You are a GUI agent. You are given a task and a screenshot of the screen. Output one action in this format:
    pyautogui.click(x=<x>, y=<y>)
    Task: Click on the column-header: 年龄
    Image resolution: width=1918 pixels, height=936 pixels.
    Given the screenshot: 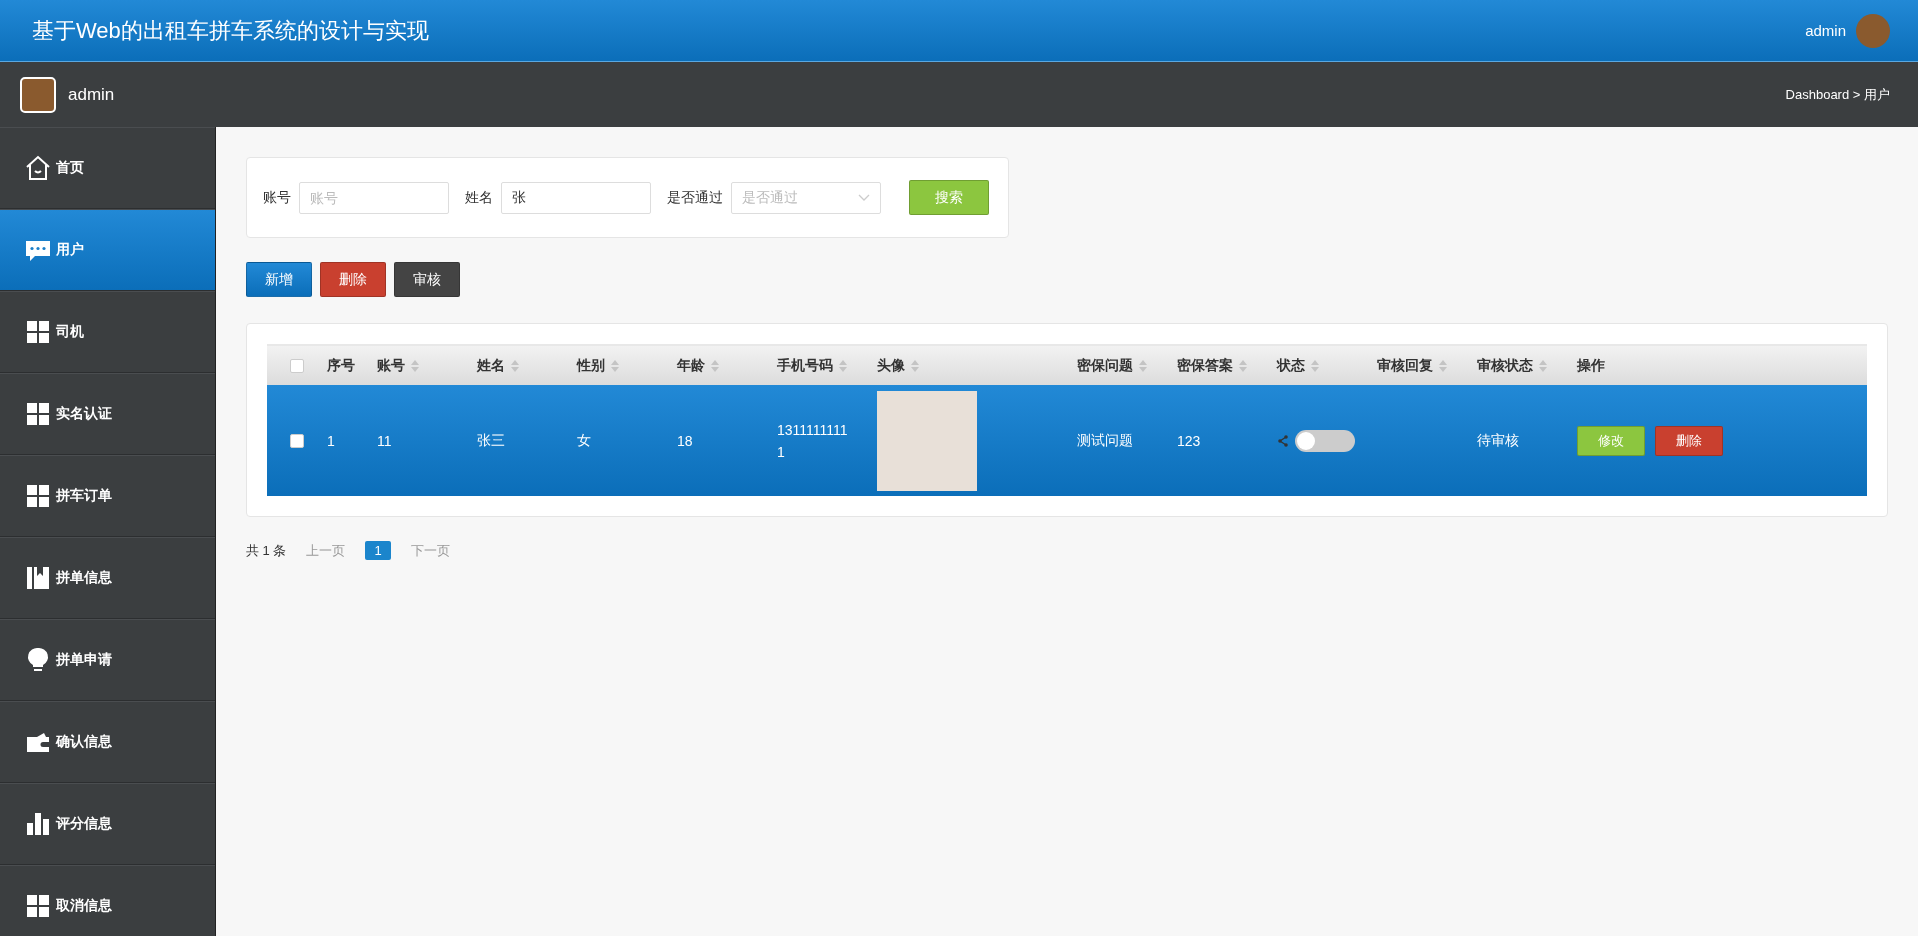 What is the action you would take?
    pyautogui.click(x=691, y=365)
    